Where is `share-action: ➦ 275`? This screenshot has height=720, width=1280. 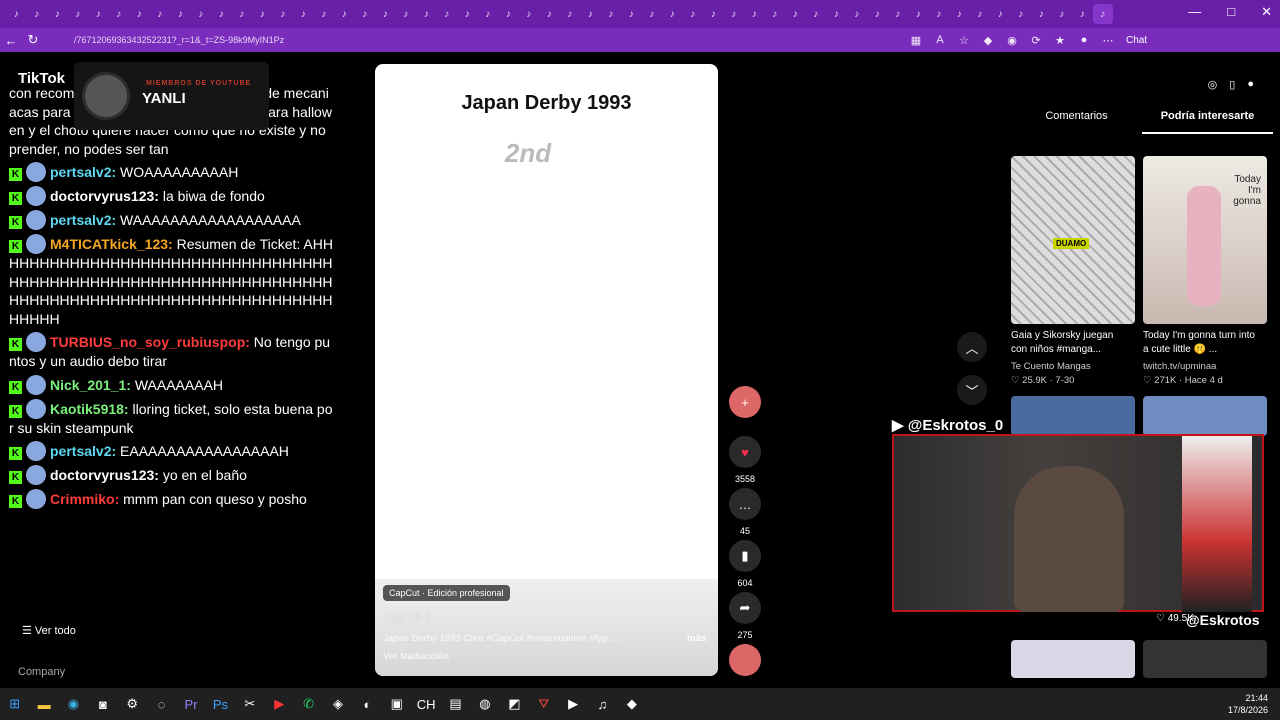
share-action: ➦ 275 is located at coordinates (745, 616).